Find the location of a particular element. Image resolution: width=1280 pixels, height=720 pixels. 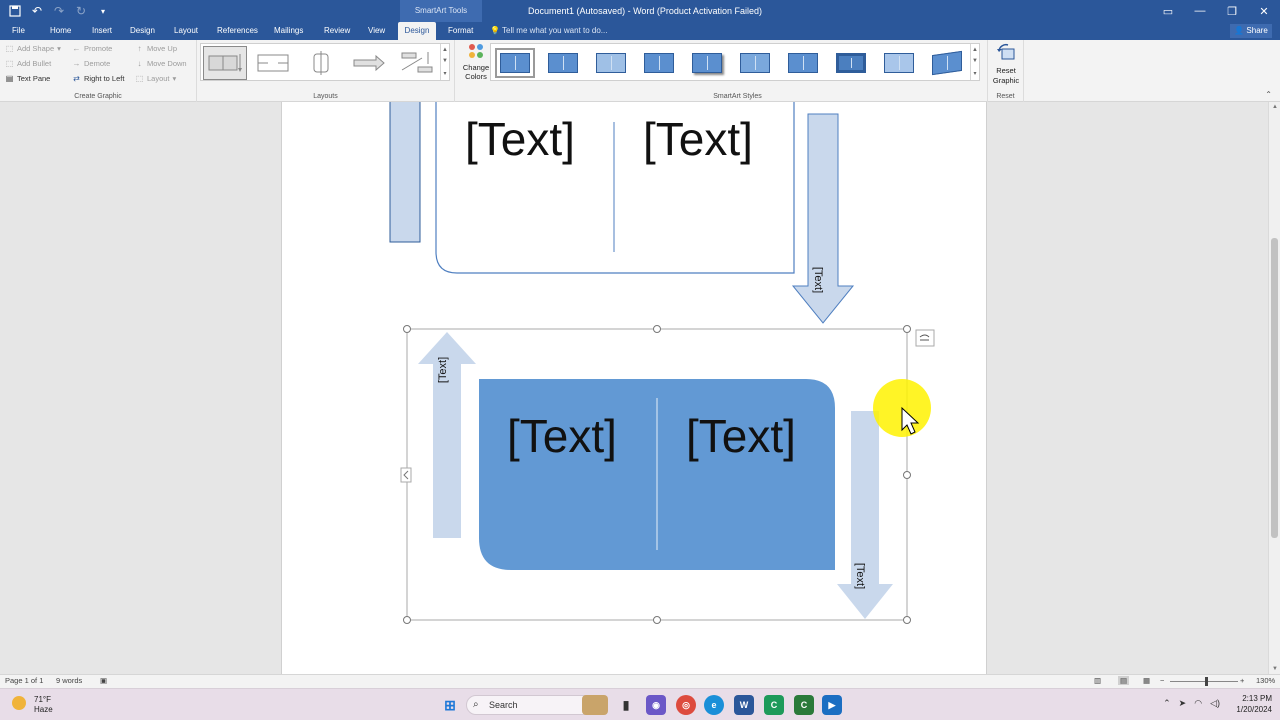

top-cell-1-text: [Text] is located at coordinates (520, 139).